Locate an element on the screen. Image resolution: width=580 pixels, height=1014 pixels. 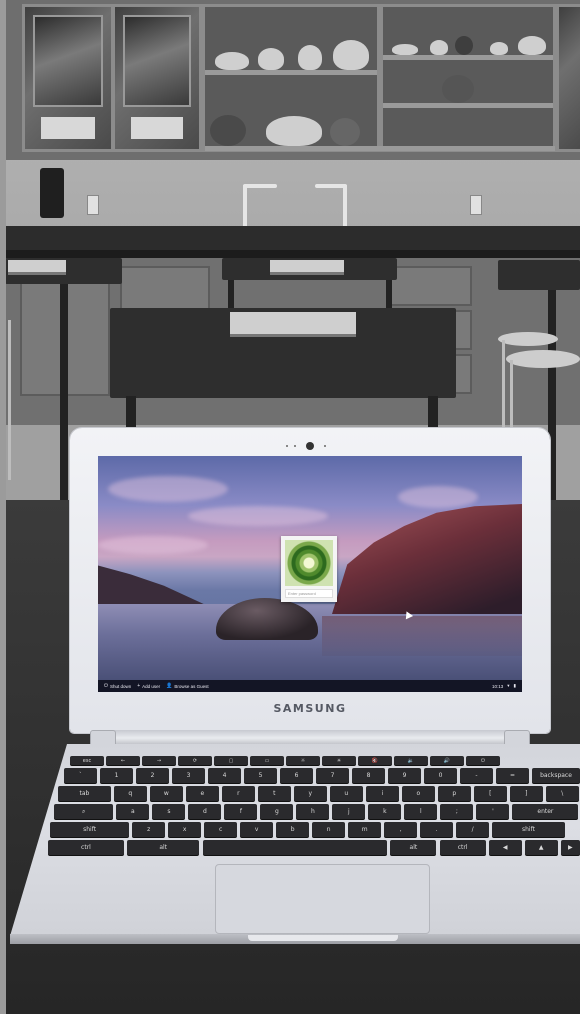
glass-cabinet-edge is located at coordinates (568, 78).